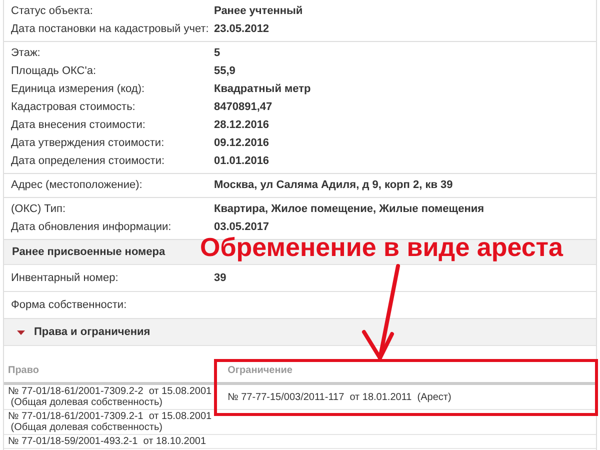 Image resolution: width=600 pixels, height=450 pixels. What do you see at coordinates (242, 125) in the screenshot?
I see `field-value: 28.12.2016` at bounding box center [242, 125].